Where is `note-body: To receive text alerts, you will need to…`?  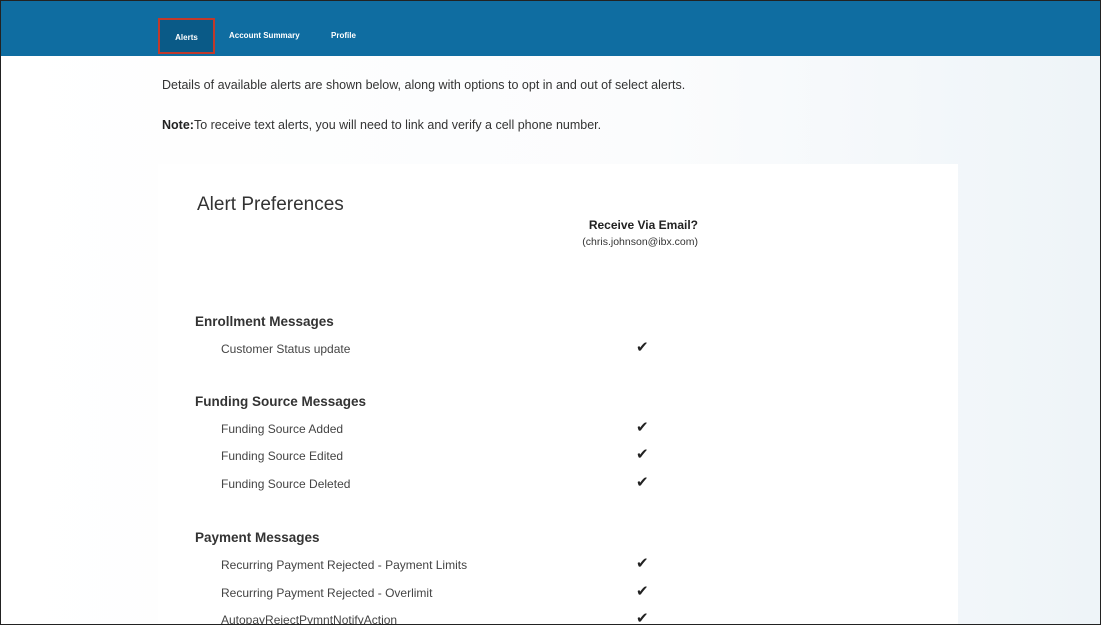 note-body: To receive text alerts, you will need to… is located at coordinates (397, 125).